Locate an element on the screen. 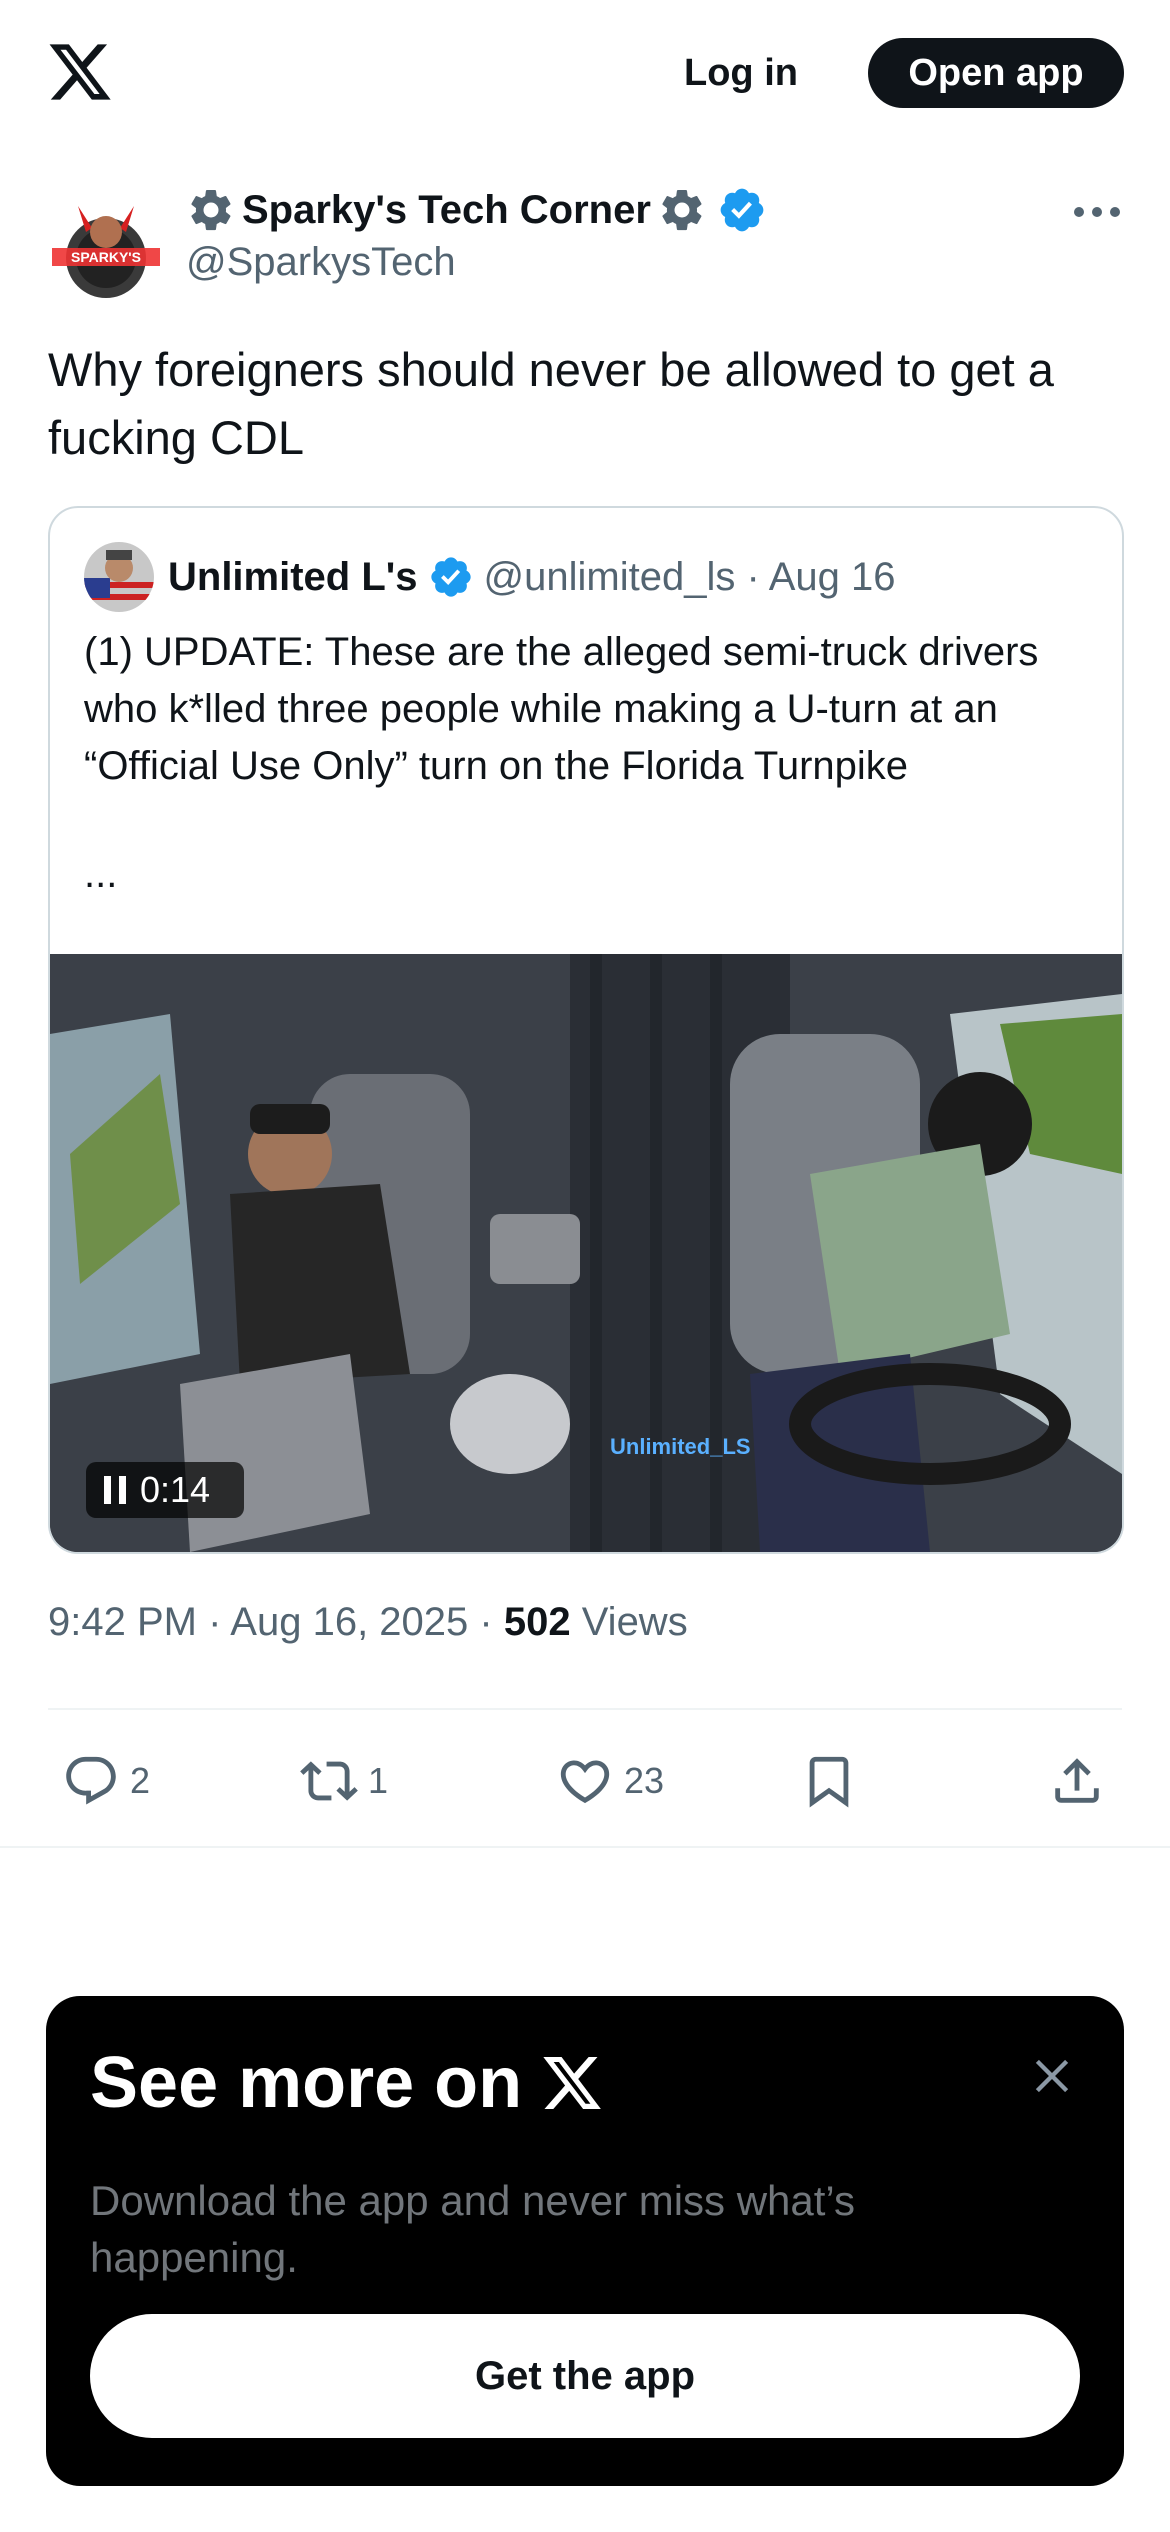 The width and height of the screenshot is (1170, 2532). retweet-icon is located at coordinates (329, 1781).